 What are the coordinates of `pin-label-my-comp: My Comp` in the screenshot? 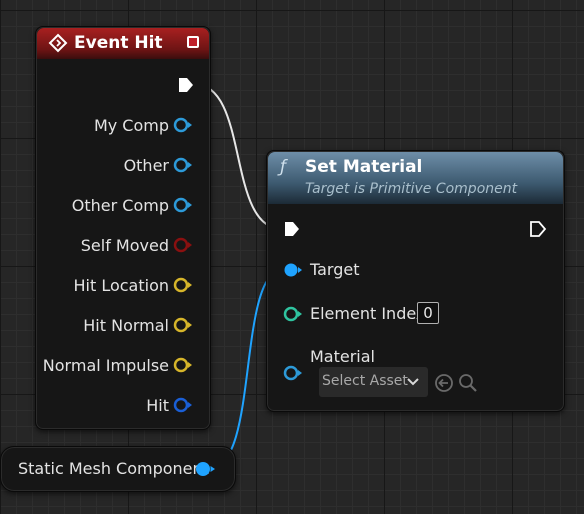 It's located at (131, 125).